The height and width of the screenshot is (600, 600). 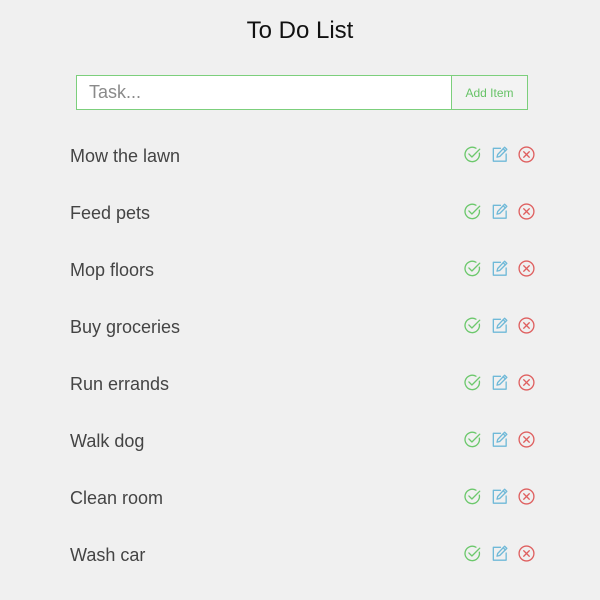 What do you see at coordinates (300, 30) in the screenshot?
I see `page-title: To Do List` at bounding box center [300, 30].